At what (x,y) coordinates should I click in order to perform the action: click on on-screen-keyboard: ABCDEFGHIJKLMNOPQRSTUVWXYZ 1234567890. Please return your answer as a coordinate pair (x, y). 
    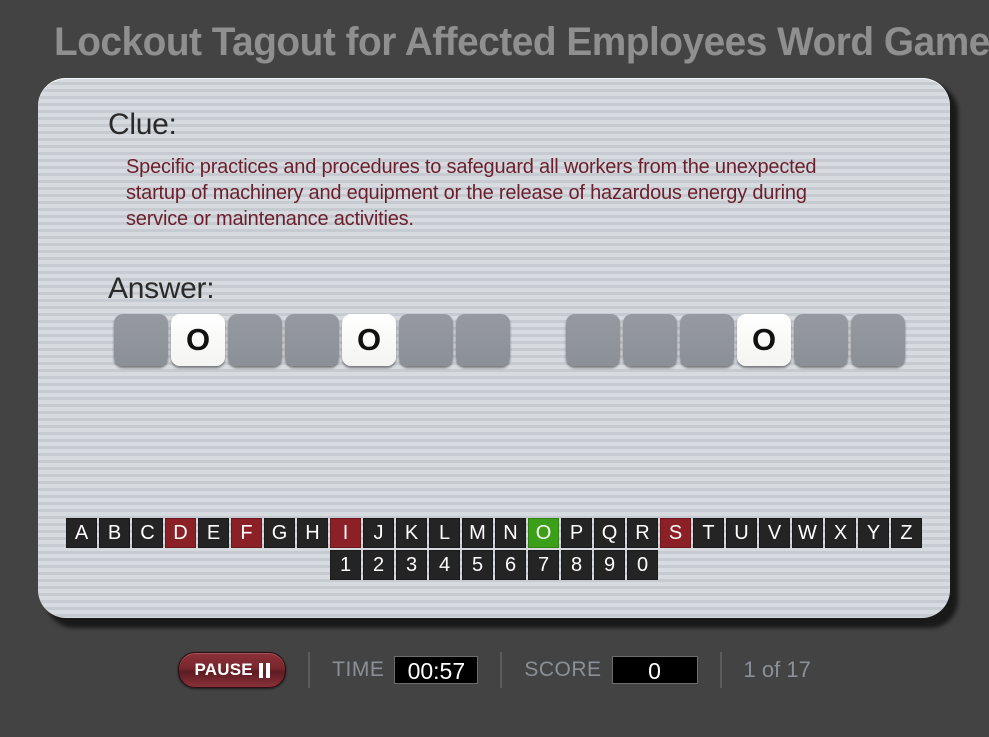
    Looking at the image, I should click on (494, 550).